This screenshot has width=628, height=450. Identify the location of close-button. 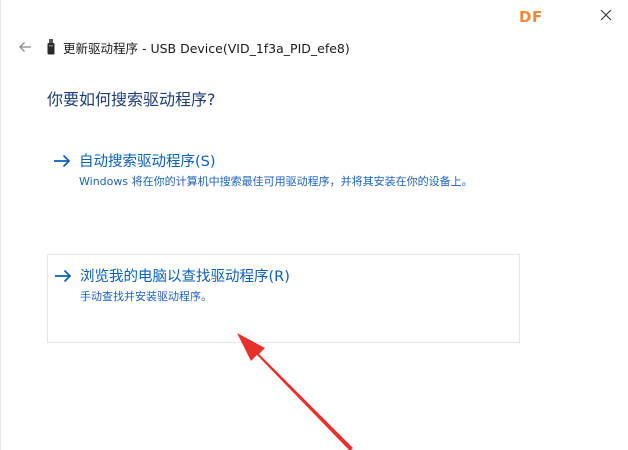
(606, 15).